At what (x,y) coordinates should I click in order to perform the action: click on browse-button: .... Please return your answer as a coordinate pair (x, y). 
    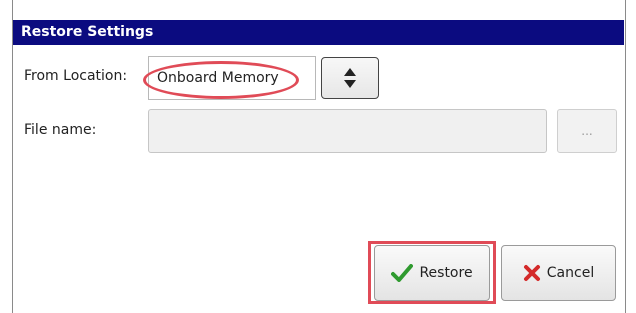
    Looking at the image, I should click on (587, 131).